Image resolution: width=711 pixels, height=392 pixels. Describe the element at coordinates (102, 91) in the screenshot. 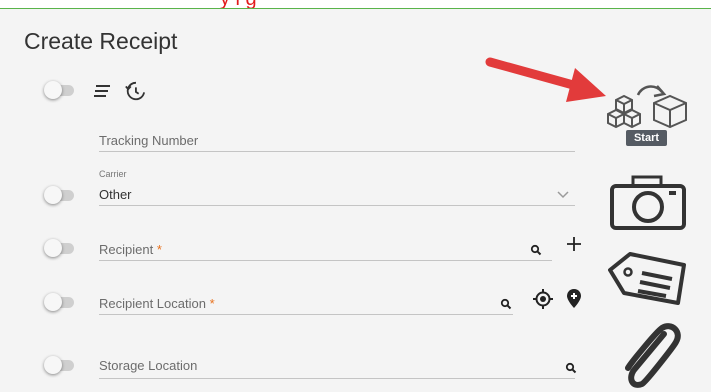

I see `list-icon` at that location.